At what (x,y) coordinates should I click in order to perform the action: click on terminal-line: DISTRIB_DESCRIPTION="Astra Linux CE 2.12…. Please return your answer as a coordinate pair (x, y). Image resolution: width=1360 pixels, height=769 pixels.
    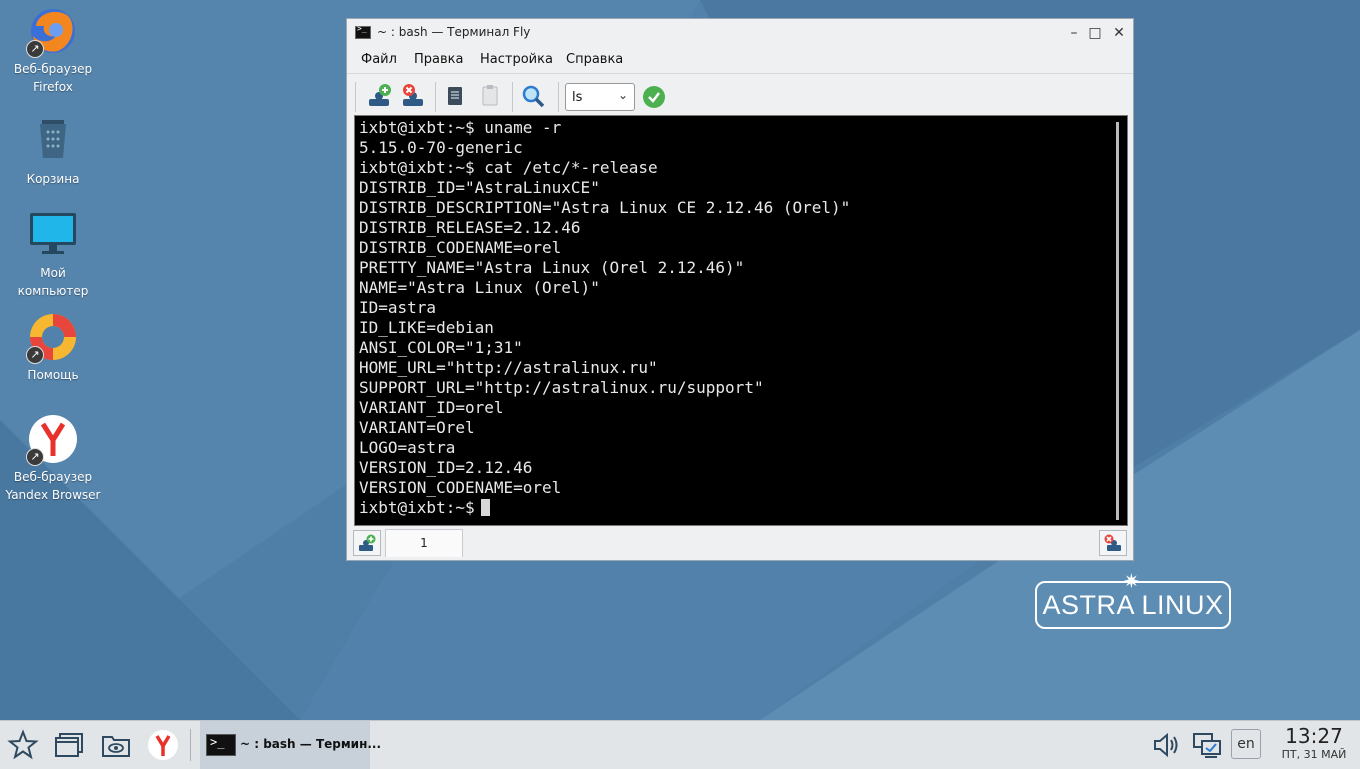
    Looking at the image, I should click on (605, 207).